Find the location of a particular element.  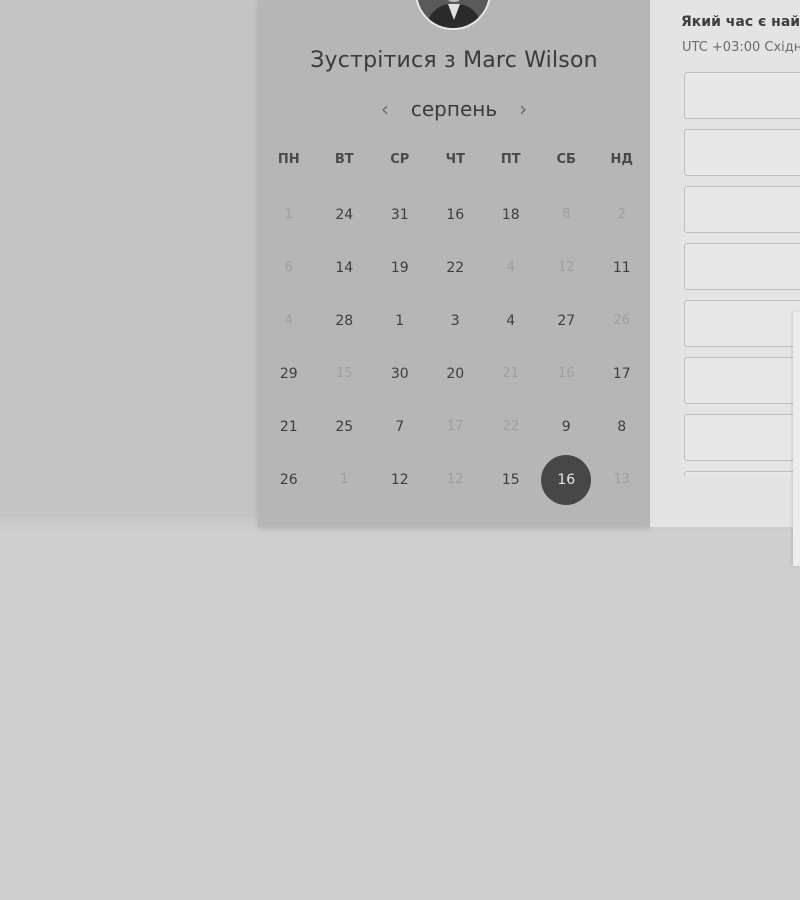

calendar-day: 27 is located at coordinates (567, 320).